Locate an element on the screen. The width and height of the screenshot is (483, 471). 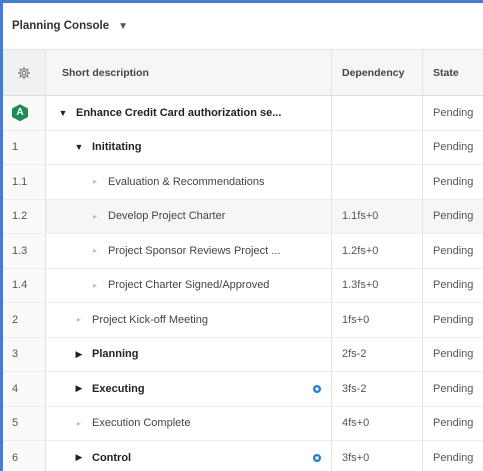
table-row: 4 ▶ Executing 3fs-2 Pending is located at coordinates (243, 389).